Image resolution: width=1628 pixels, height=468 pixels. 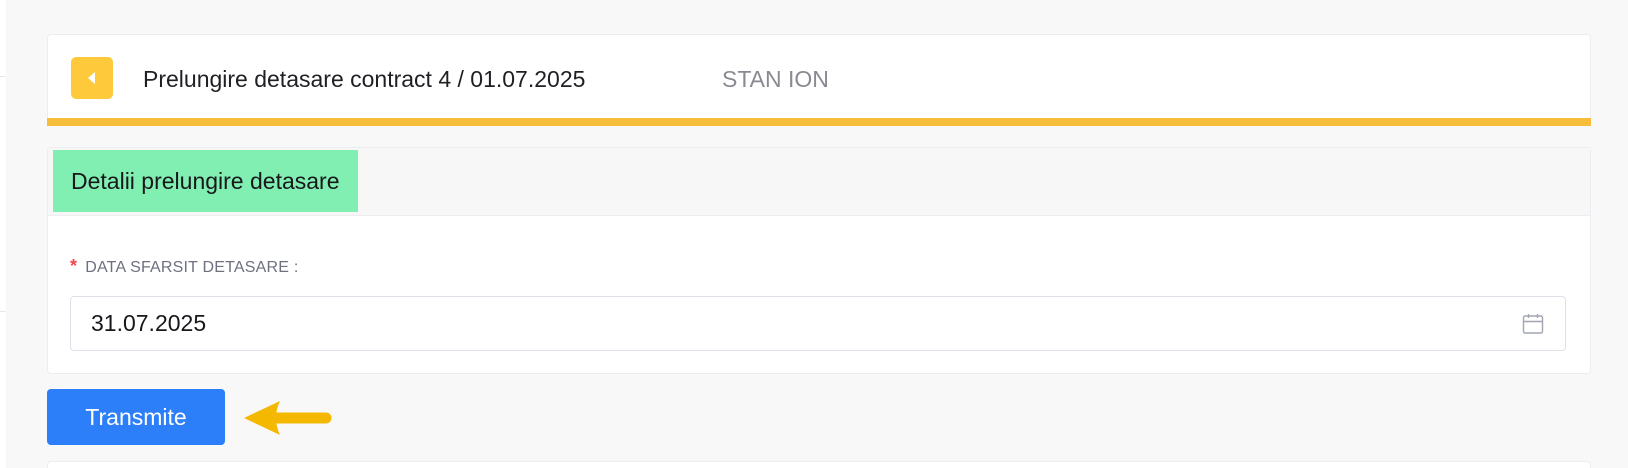 I want to click on end-date-field, so click(x=818, y=323).